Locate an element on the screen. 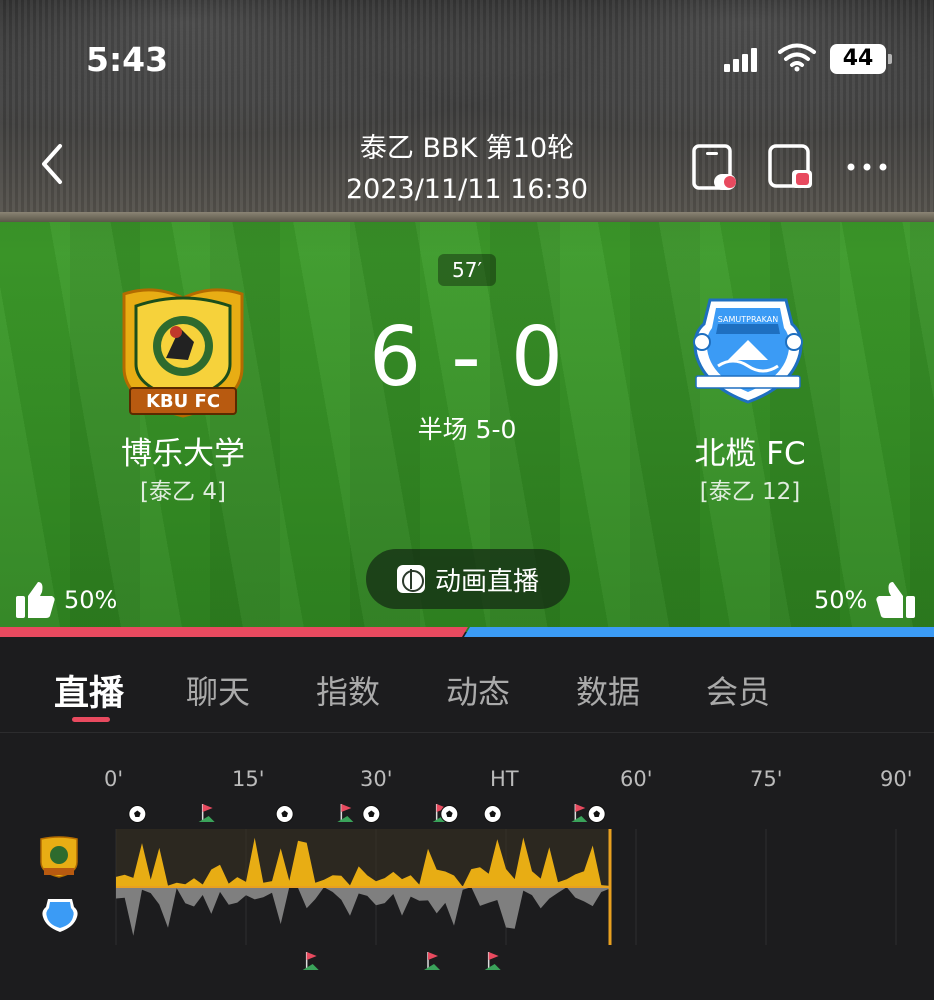 This screenshot has height=1000, width=934. active-tab-indicator is located at coordinates (91, 719).